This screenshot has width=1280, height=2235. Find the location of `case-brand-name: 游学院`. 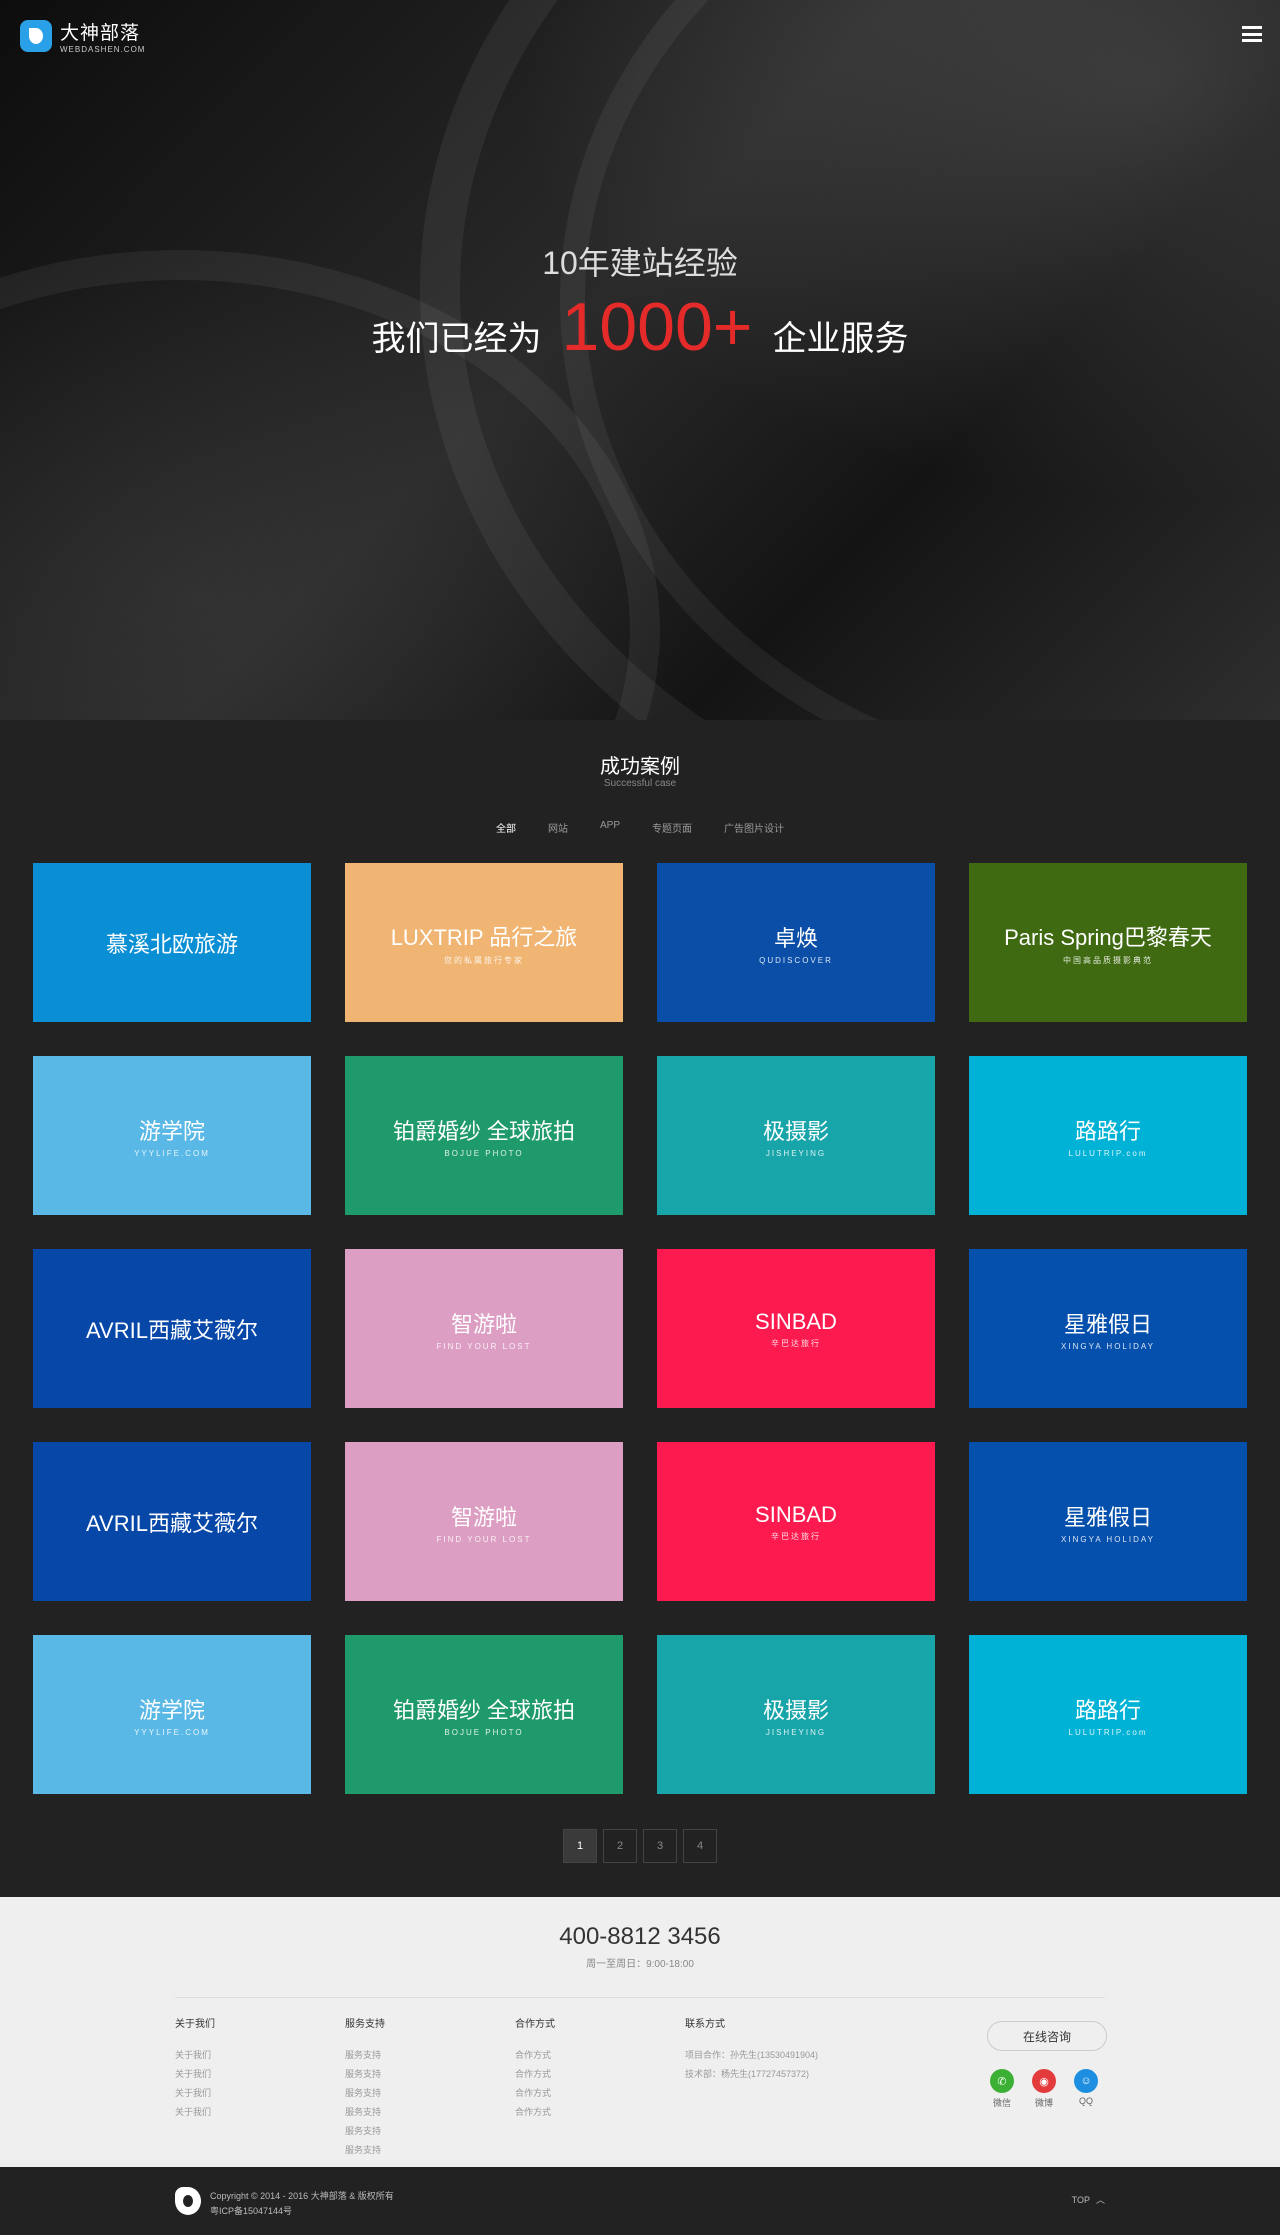

case-brand-name: 游学院 is located at coordinates (171, 1710).